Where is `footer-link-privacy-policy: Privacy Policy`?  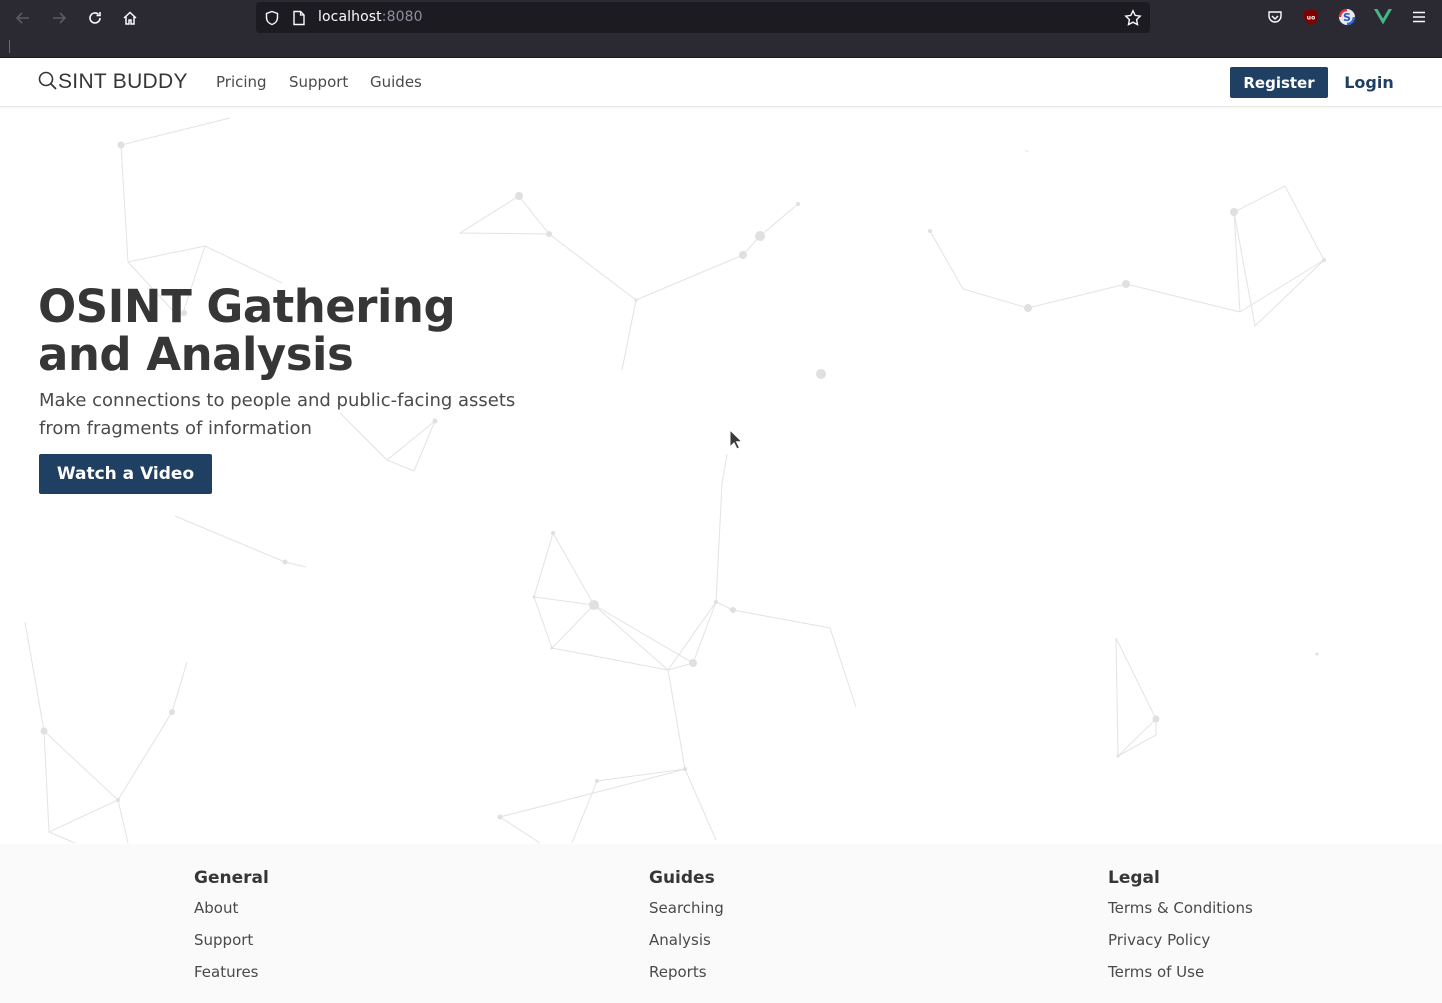 footer-link-privacy-policy: Privacy Policy is located at coordinates (1180, 944).